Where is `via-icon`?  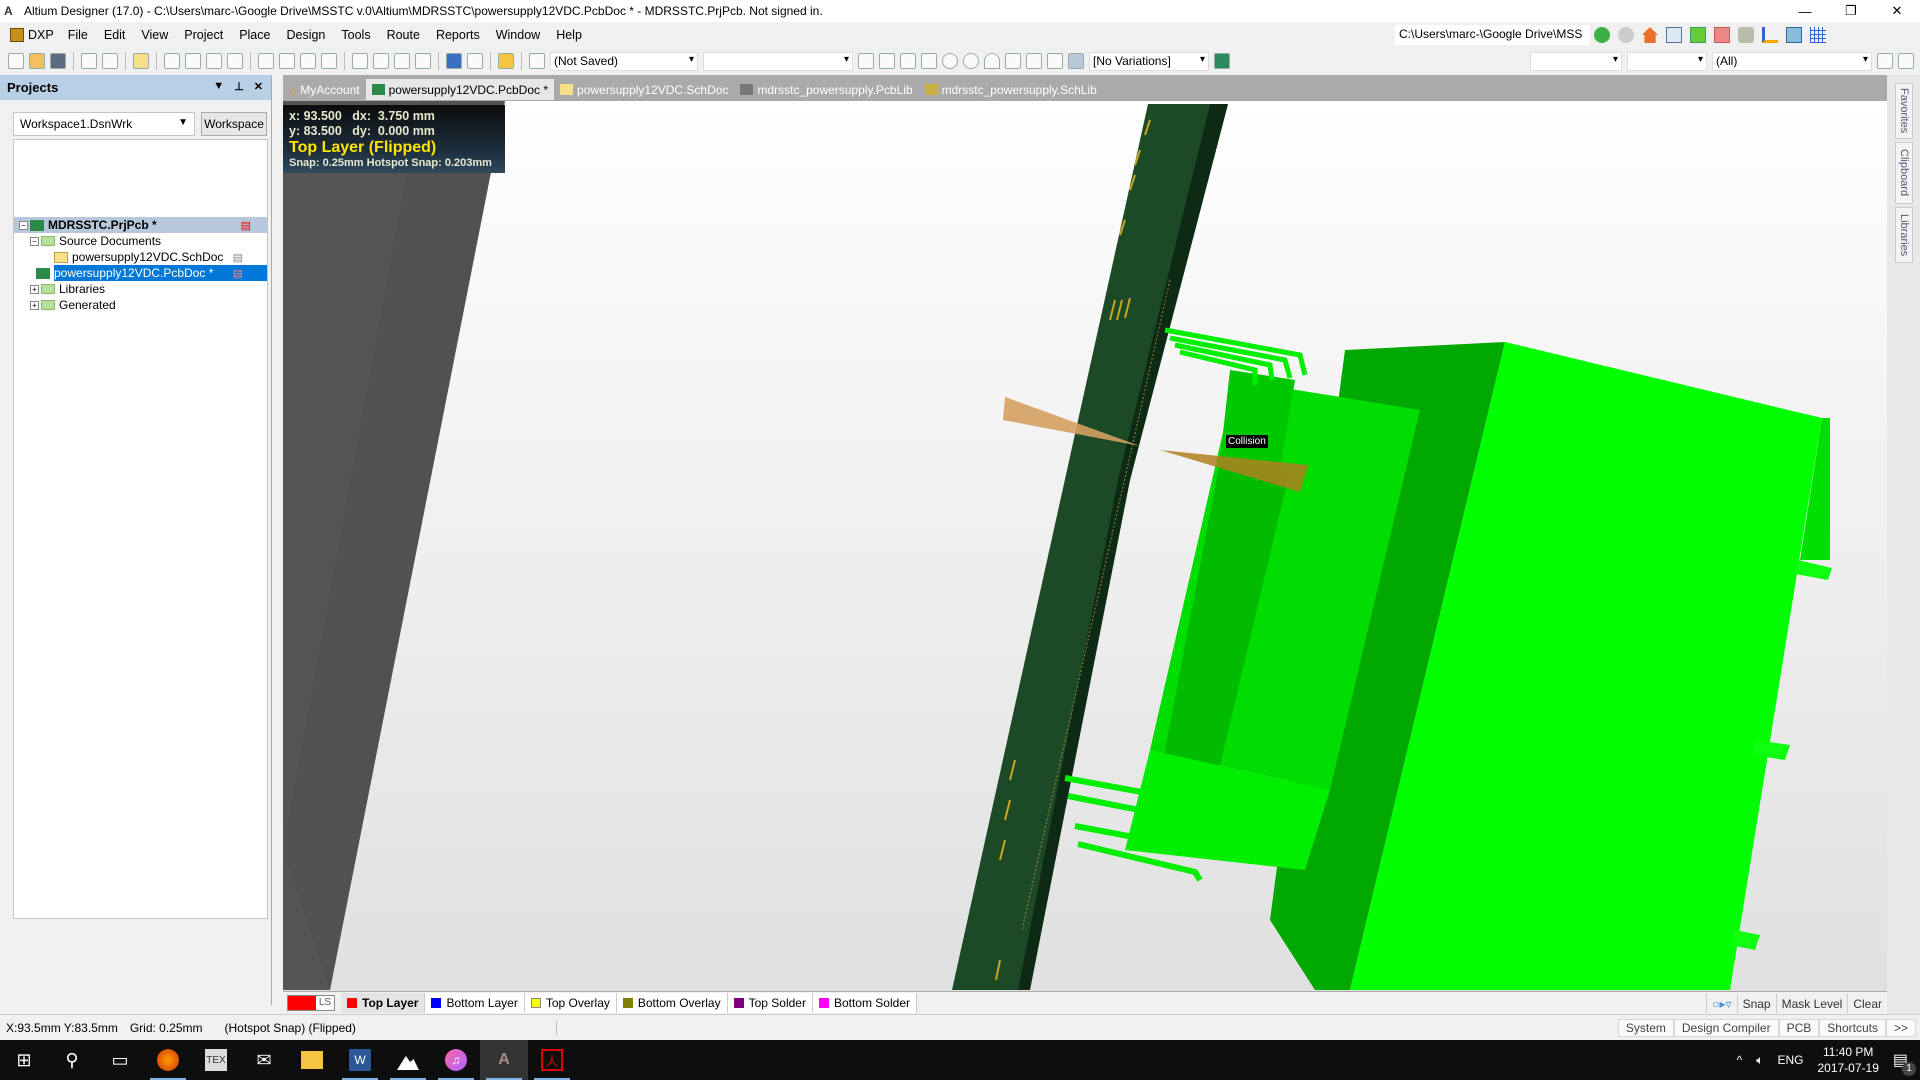
via-icon is located at coordinates (971, 61).